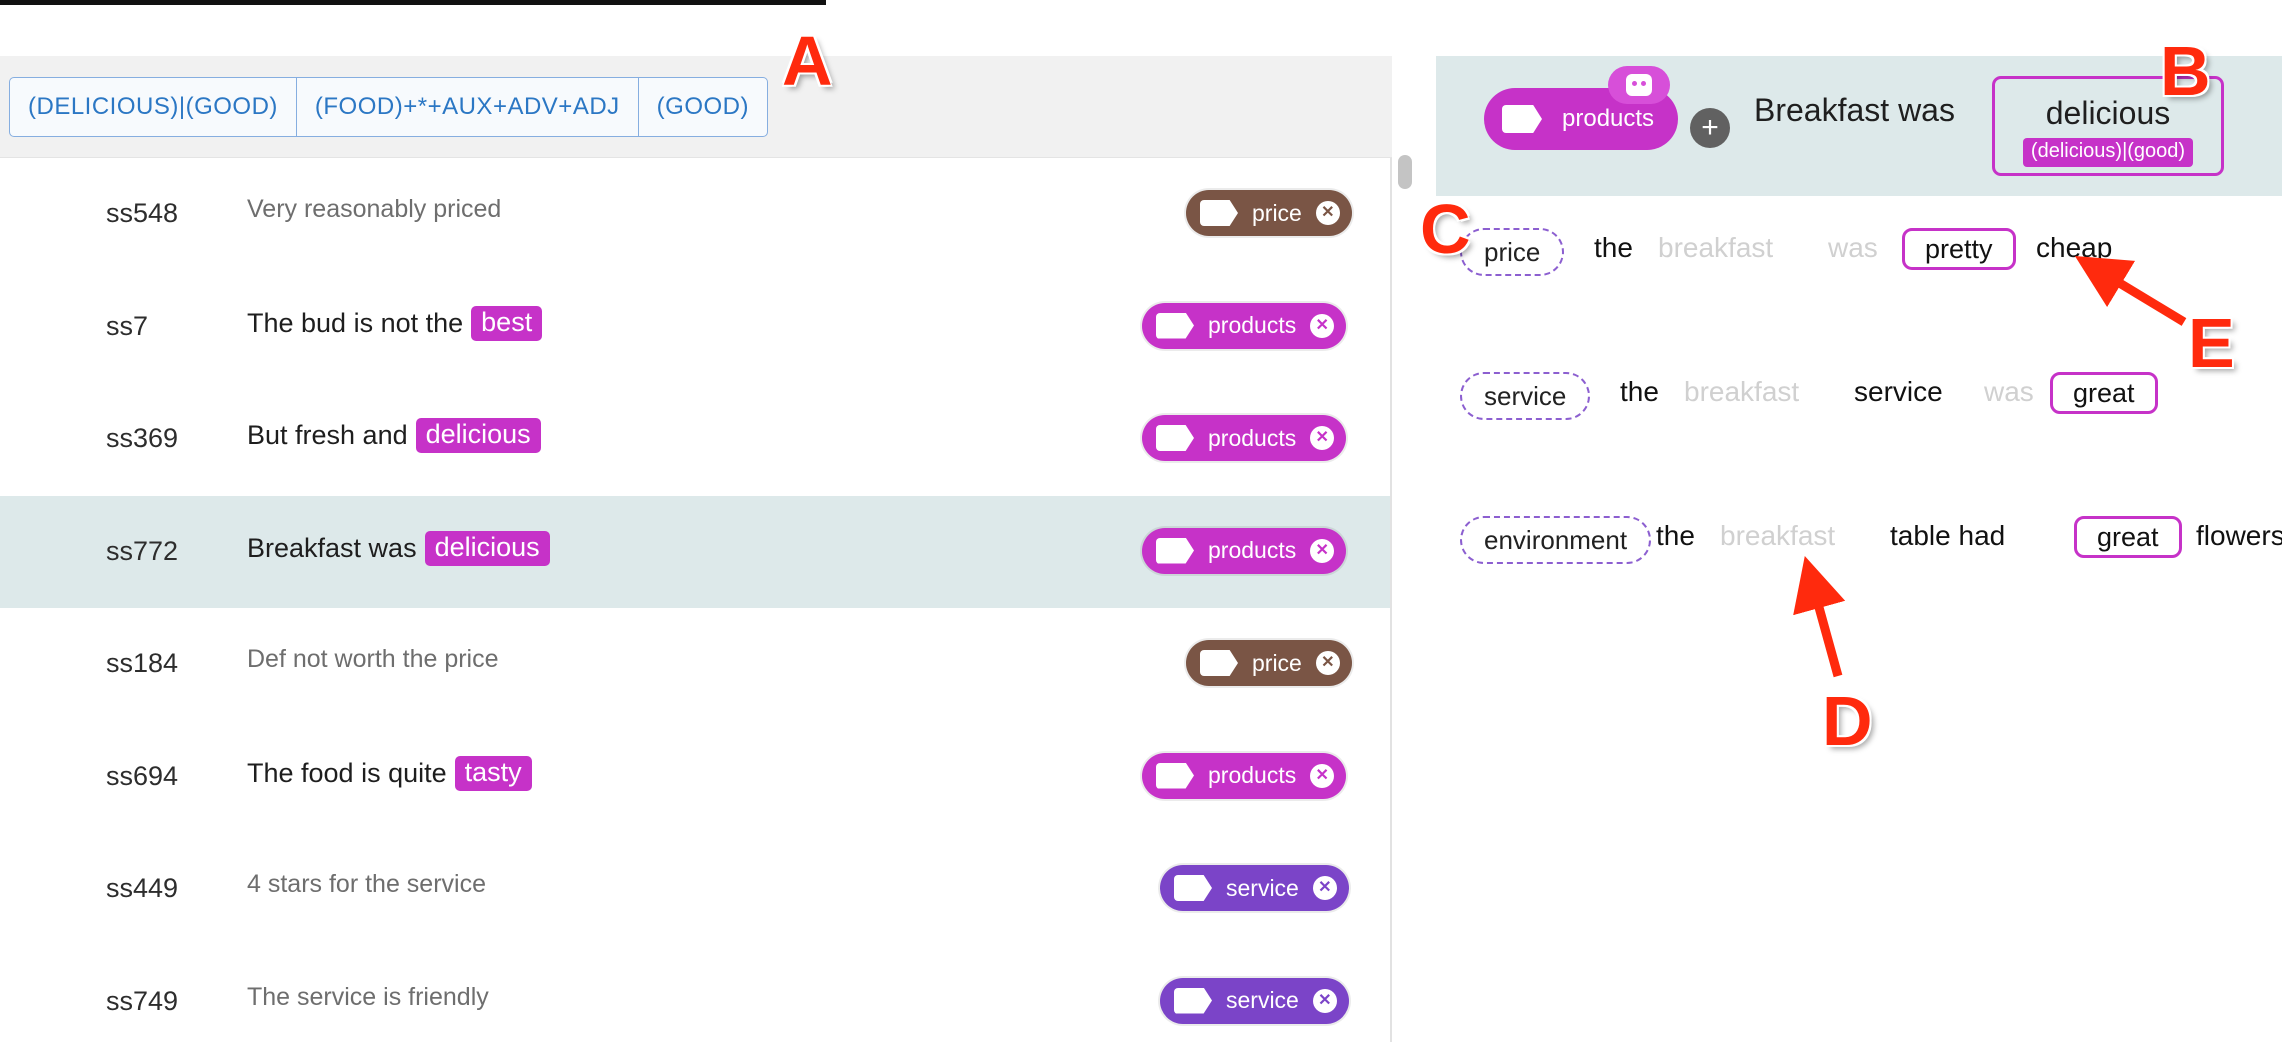 The height and width of the screenshot is (1042, 2282). What do you see at coordinates (1990, 467) in the screenshot?
I see `callout-arrows` at bounding box center [1990, 467].